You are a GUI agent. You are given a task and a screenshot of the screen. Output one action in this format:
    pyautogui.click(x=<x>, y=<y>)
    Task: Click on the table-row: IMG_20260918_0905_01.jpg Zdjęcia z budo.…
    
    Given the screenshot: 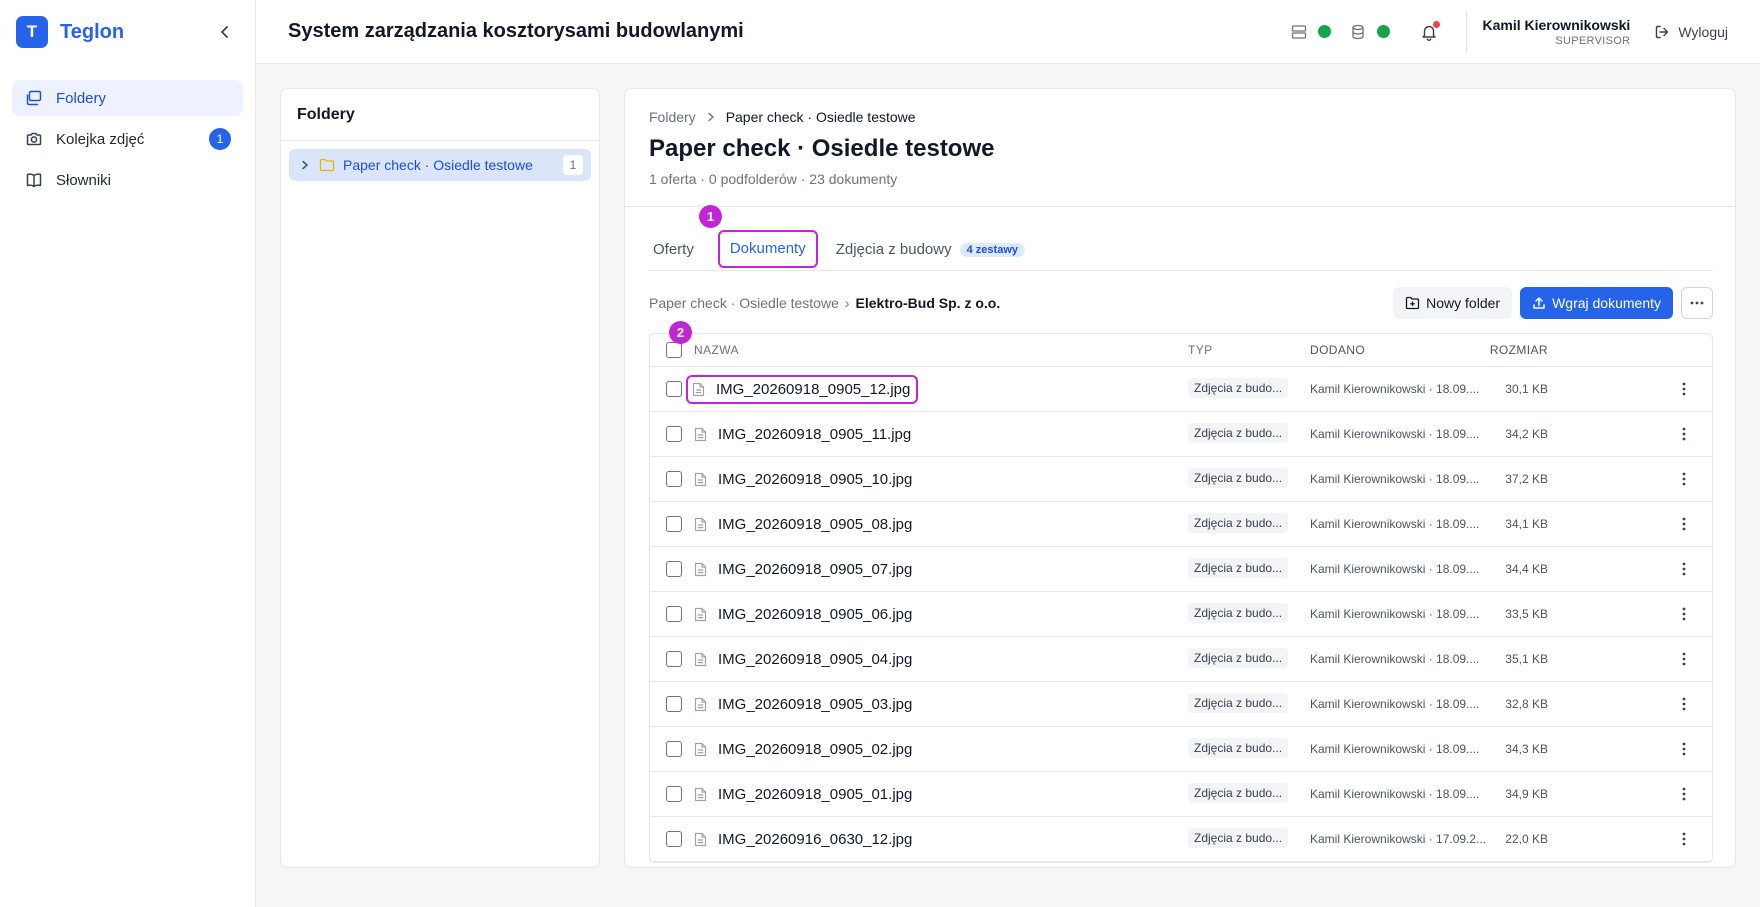 What is the action you would take?
    pyautogui.click(x=1181, y=794)
    